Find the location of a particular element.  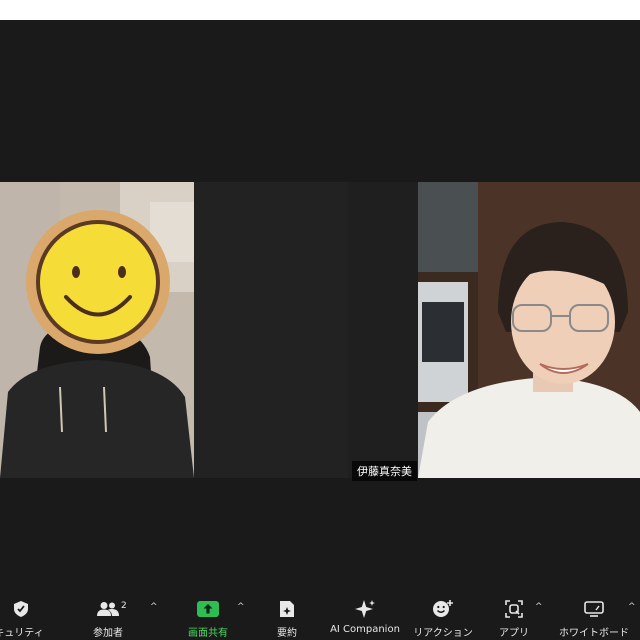

whiteboard-label: ホワイトボード is located at coordinates (594, 633).